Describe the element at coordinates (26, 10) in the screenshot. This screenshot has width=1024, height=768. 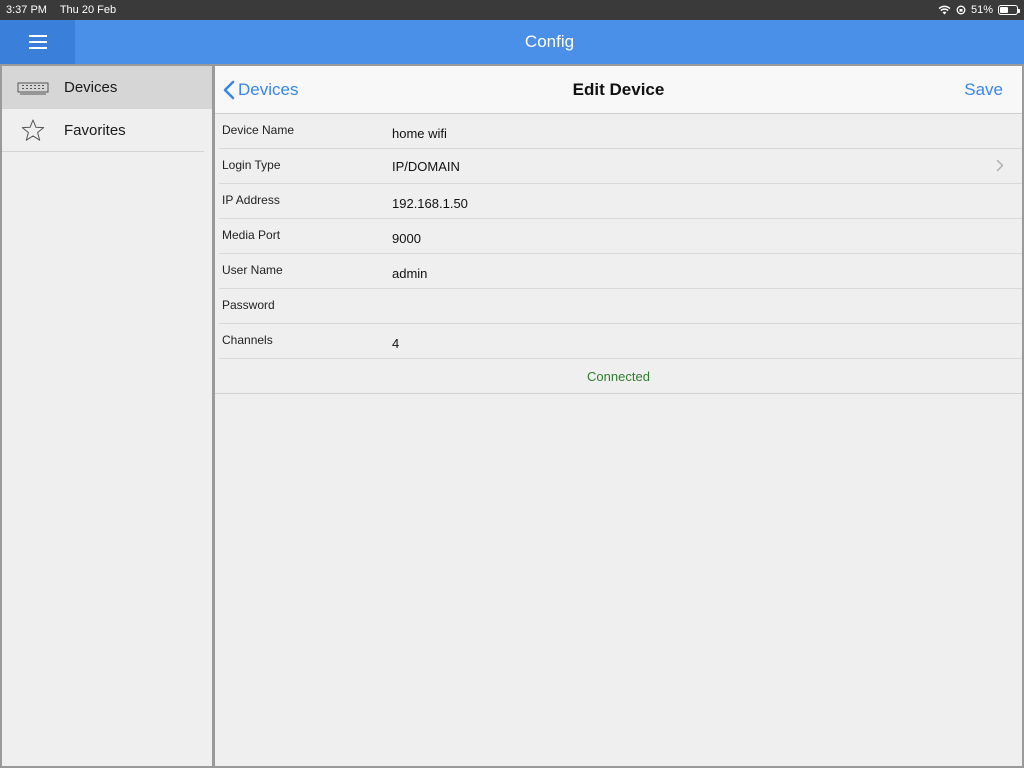
I see `status-time: 3:37 PM` at that location.